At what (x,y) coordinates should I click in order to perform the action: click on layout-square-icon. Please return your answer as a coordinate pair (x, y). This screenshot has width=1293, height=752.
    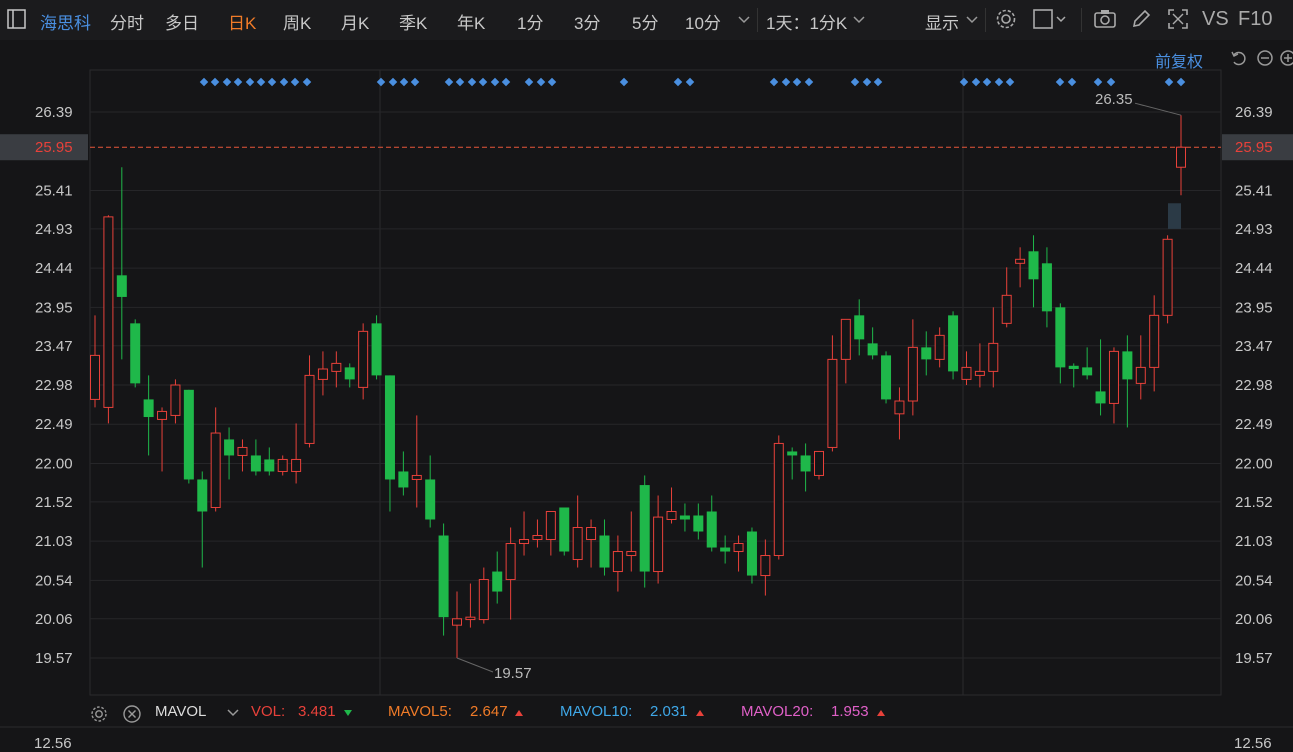
    Looking at the image, I should click on (1049, 19).